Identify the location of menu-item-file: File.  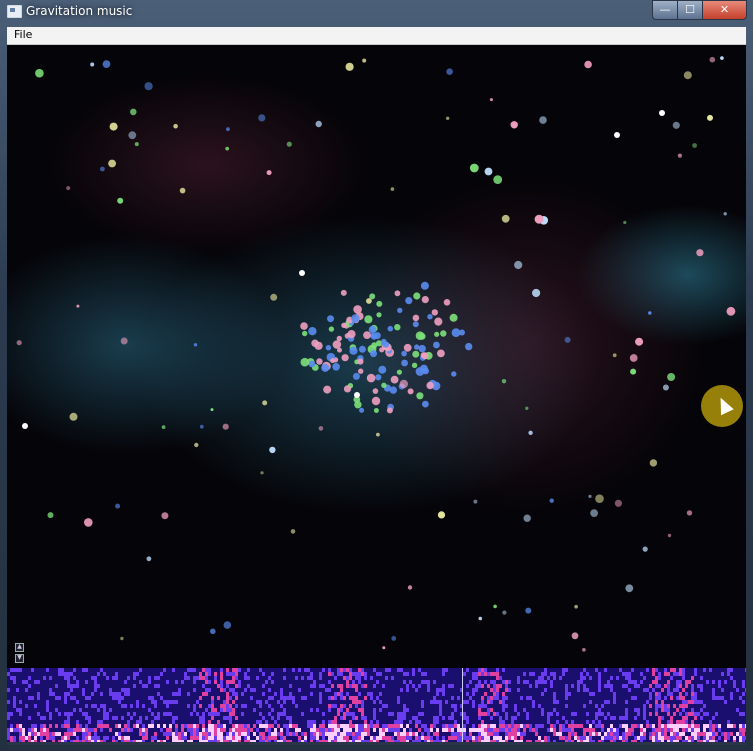
(23, 34).